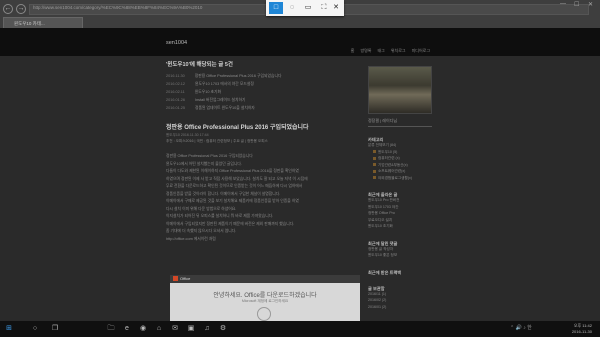 The image size is (600, 337). I want to click on mail-icon: ✉, so click(175, 329).